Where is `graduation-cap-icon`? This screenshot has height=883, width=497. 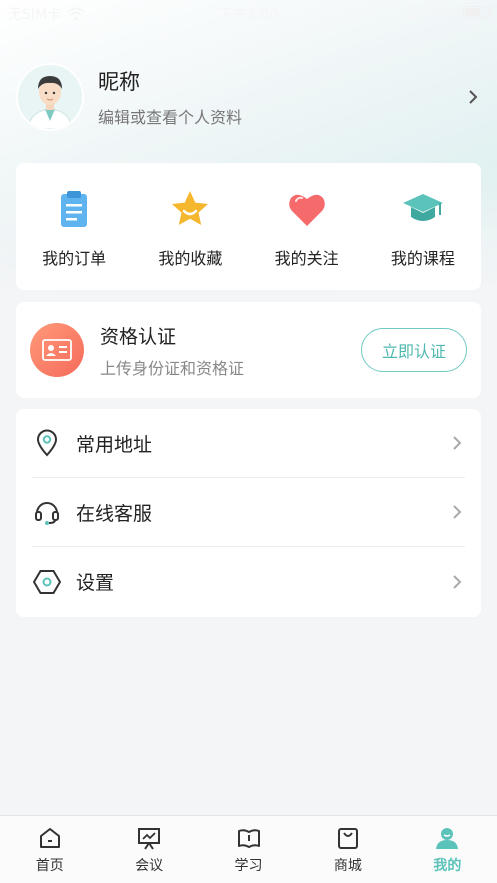
graduation-cap-icon is located at coordinates (422, 207).